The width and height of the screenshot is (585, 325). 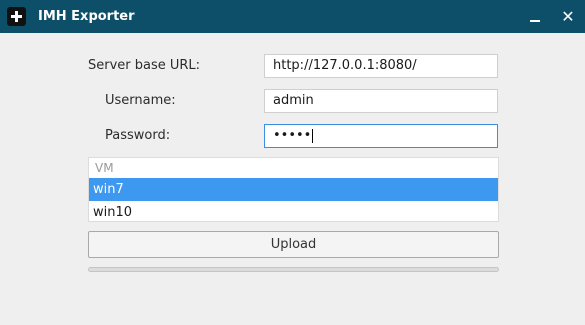 What do you see at coordinates (313, 135) in the screenshot?
I see `text-caret` at bounding box center [313, 135].